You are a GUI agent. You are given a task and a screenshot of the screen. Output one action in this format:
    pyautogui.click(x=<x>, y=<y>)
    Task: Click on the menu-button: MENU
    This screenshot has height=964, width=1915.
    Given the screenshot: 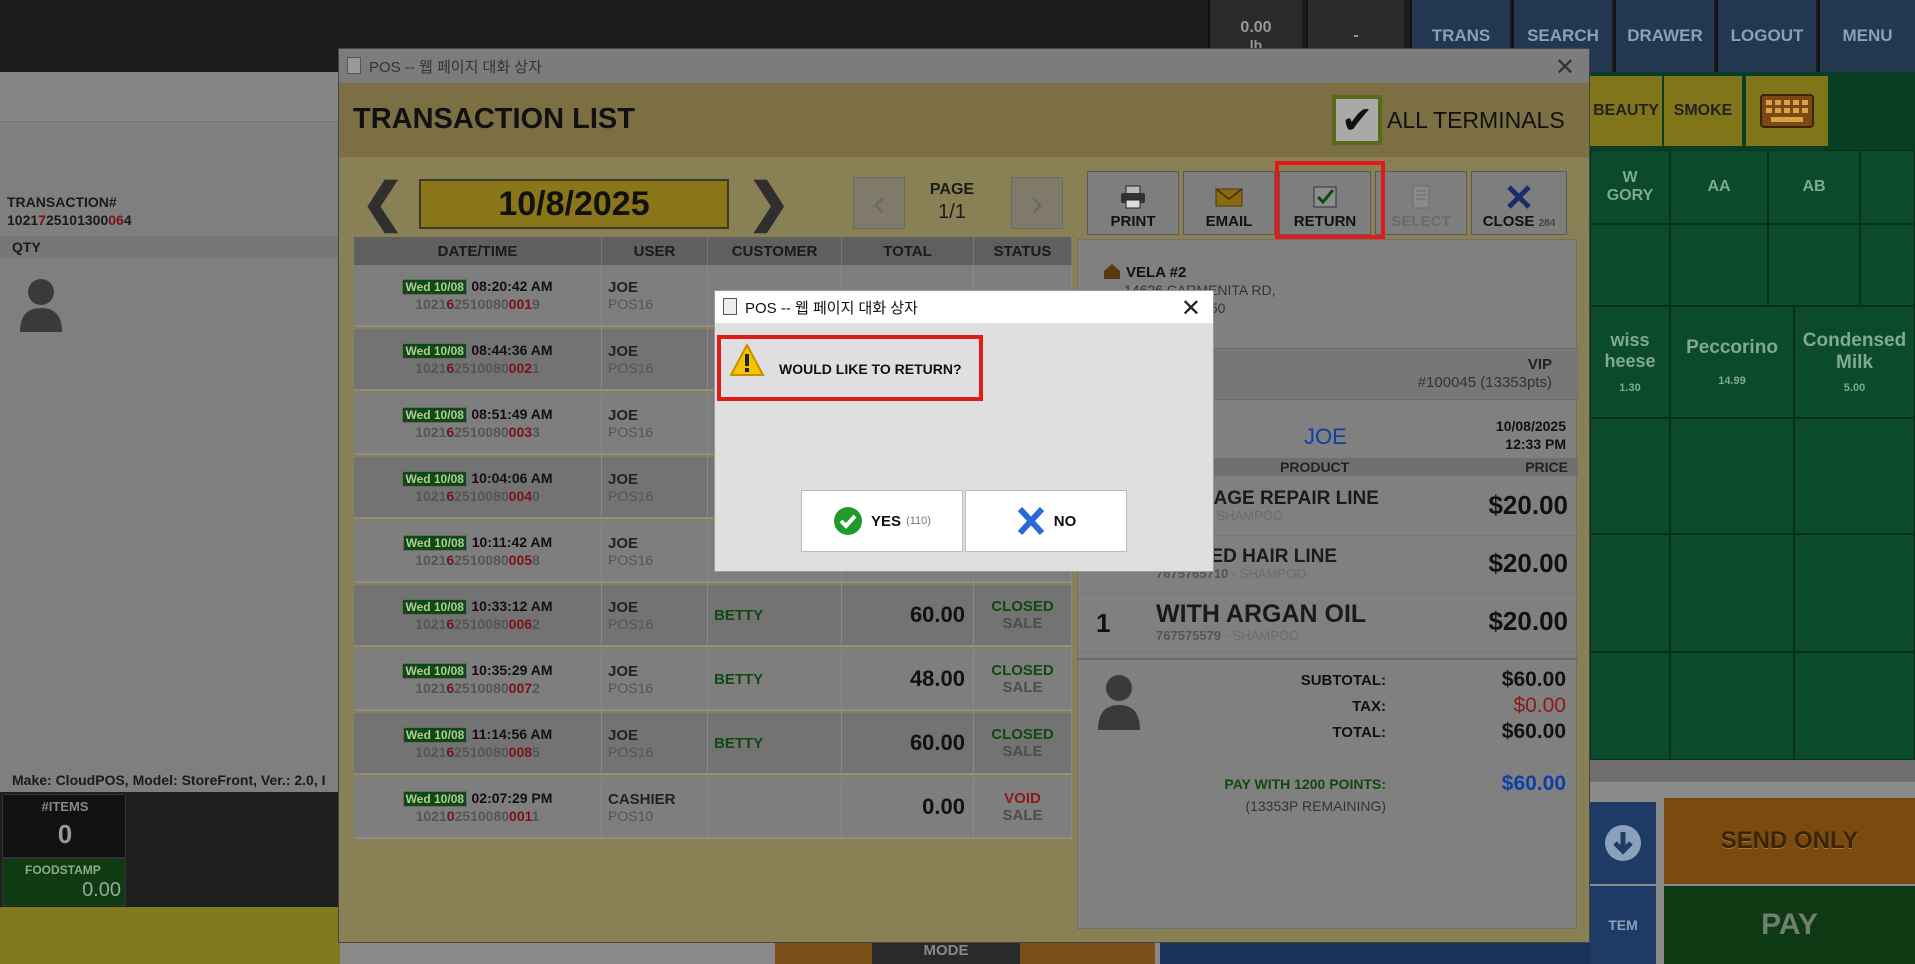 What is the action you would take?
    pyautogui.click(x=1866, y=36)
    